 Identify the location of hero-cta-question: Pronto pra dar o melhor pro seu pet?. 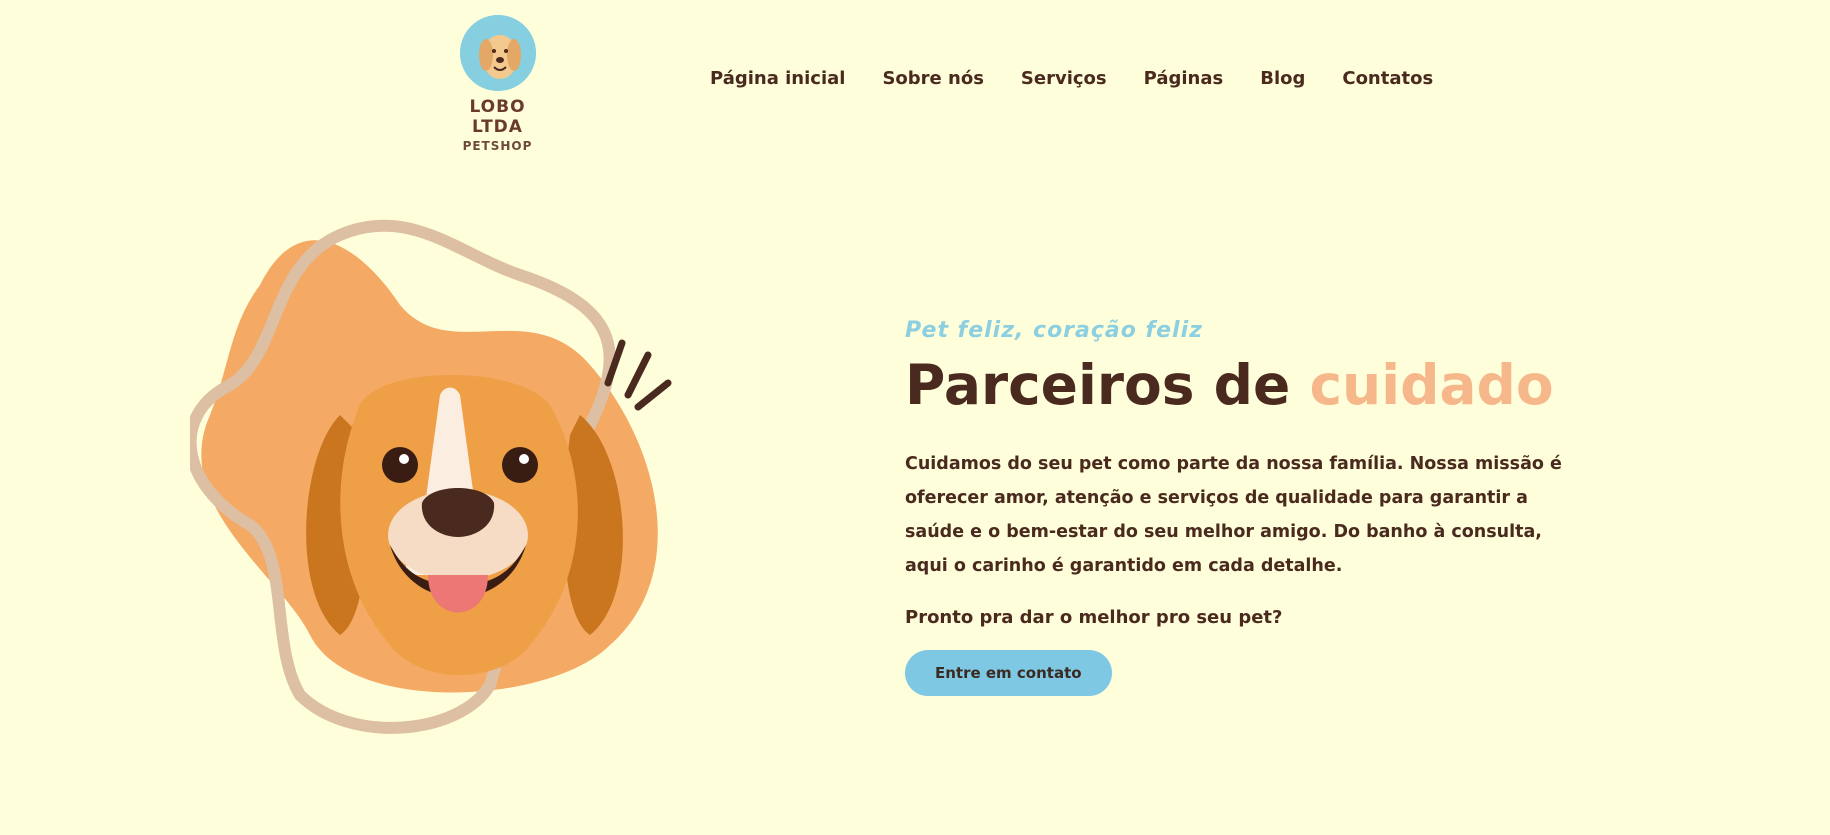
(1094, 617).